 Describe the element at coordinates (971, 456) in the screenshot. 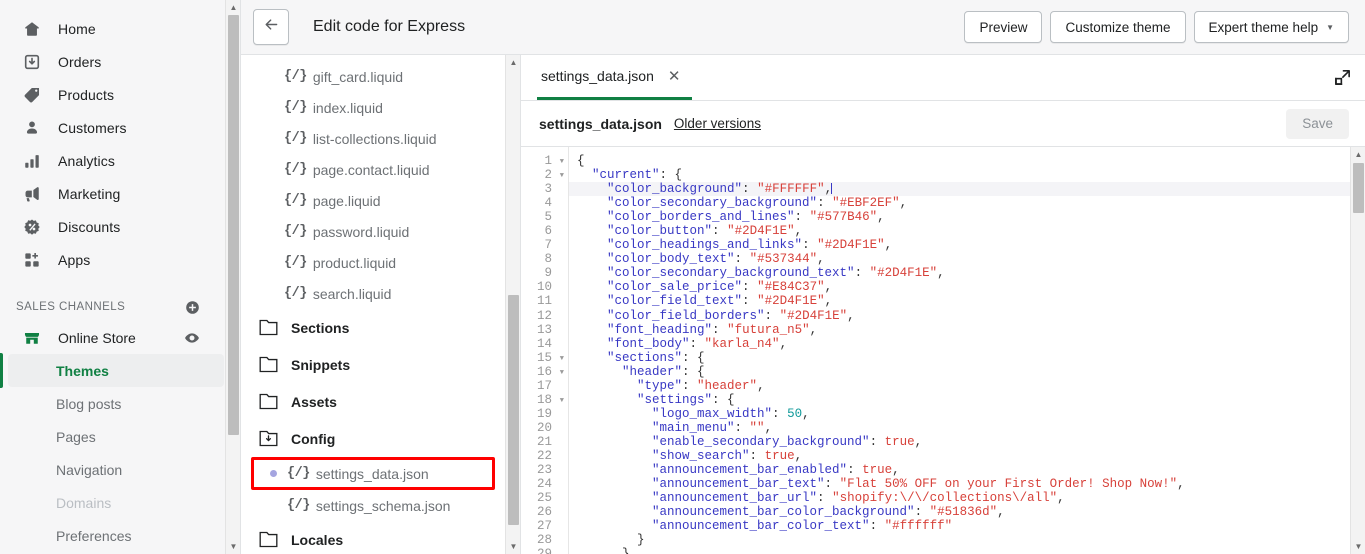

I see `code-line: "show_search": true,` at that location.